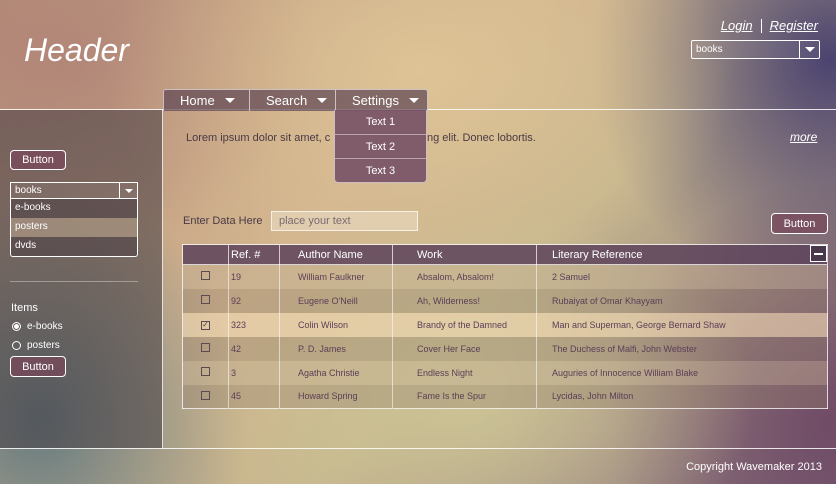  Describe the element at coordinates (464, 396) in the screenshot. I see `cell-work: Fame Is the Spur` at that location.